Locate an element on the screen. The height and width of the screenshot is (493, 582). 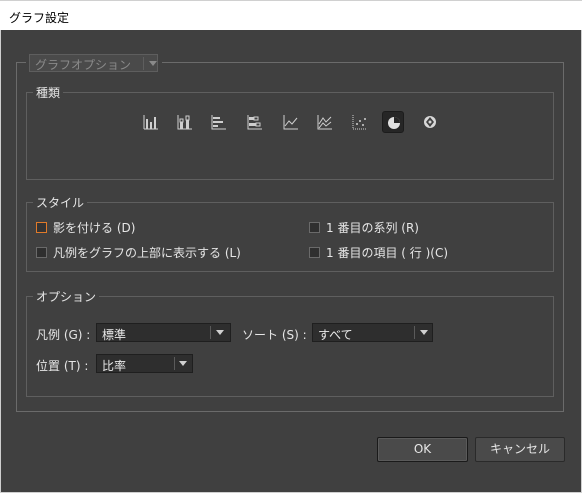
legend-top-checkbox: 凡例をグラフの上部に表示する (L) is located at coordinates (138, 252).